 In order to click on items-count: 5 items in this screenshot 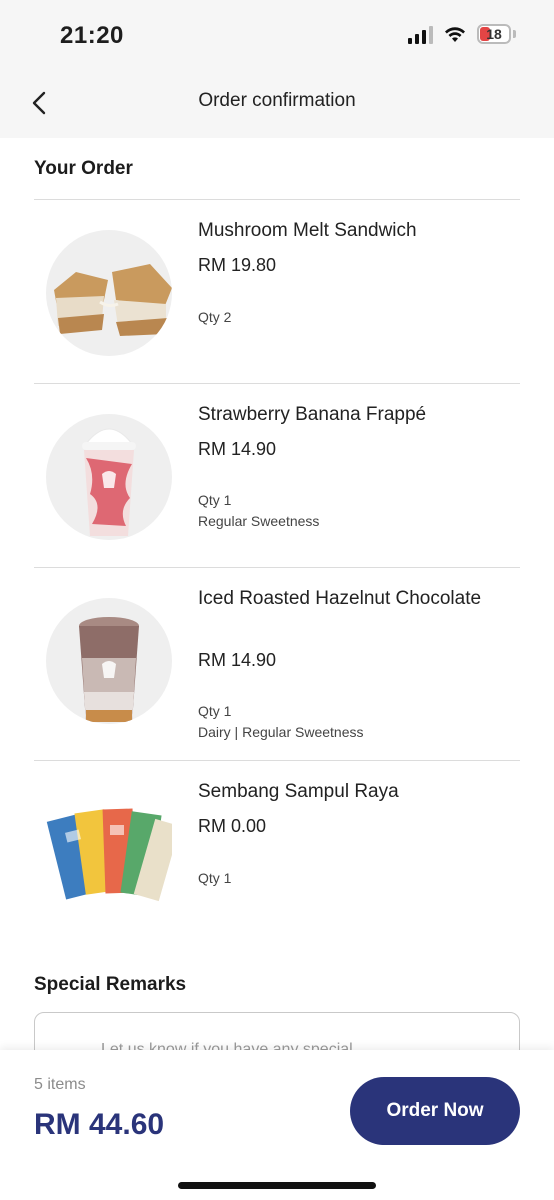, I will do `click(60, 1084)`.